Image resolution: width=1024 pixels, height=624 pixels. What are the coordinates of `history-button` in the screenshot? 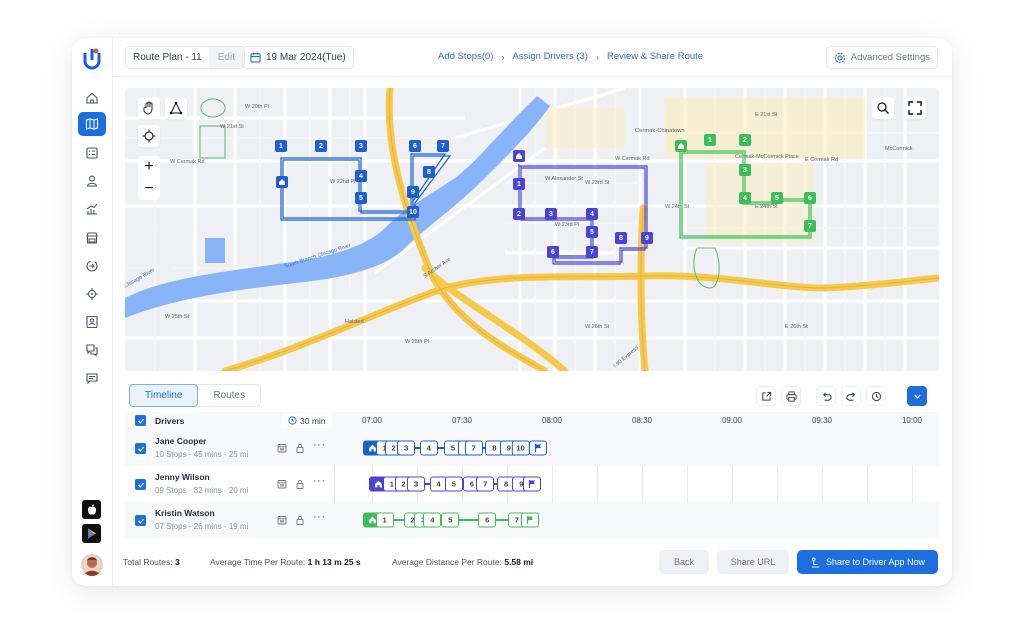 It's located at (876, 396).